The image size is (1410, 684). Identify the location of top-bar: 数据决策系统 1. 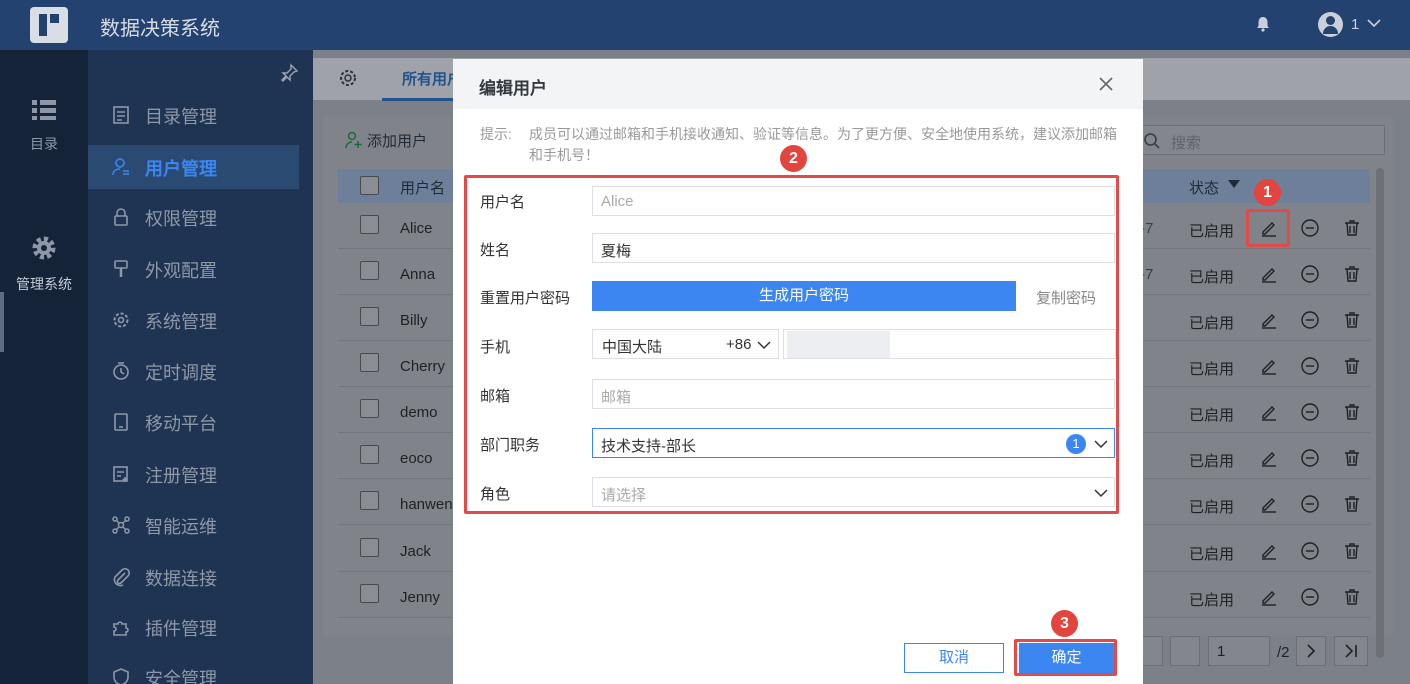
(705, 25).